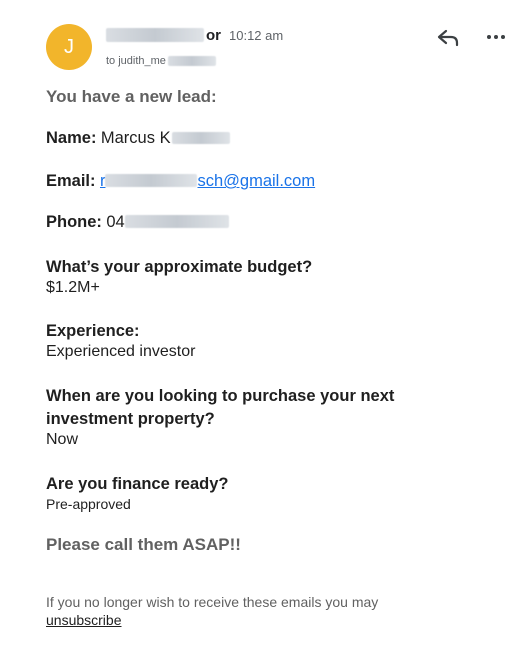  I want to click on redacted-recipient, so click(191, 61).